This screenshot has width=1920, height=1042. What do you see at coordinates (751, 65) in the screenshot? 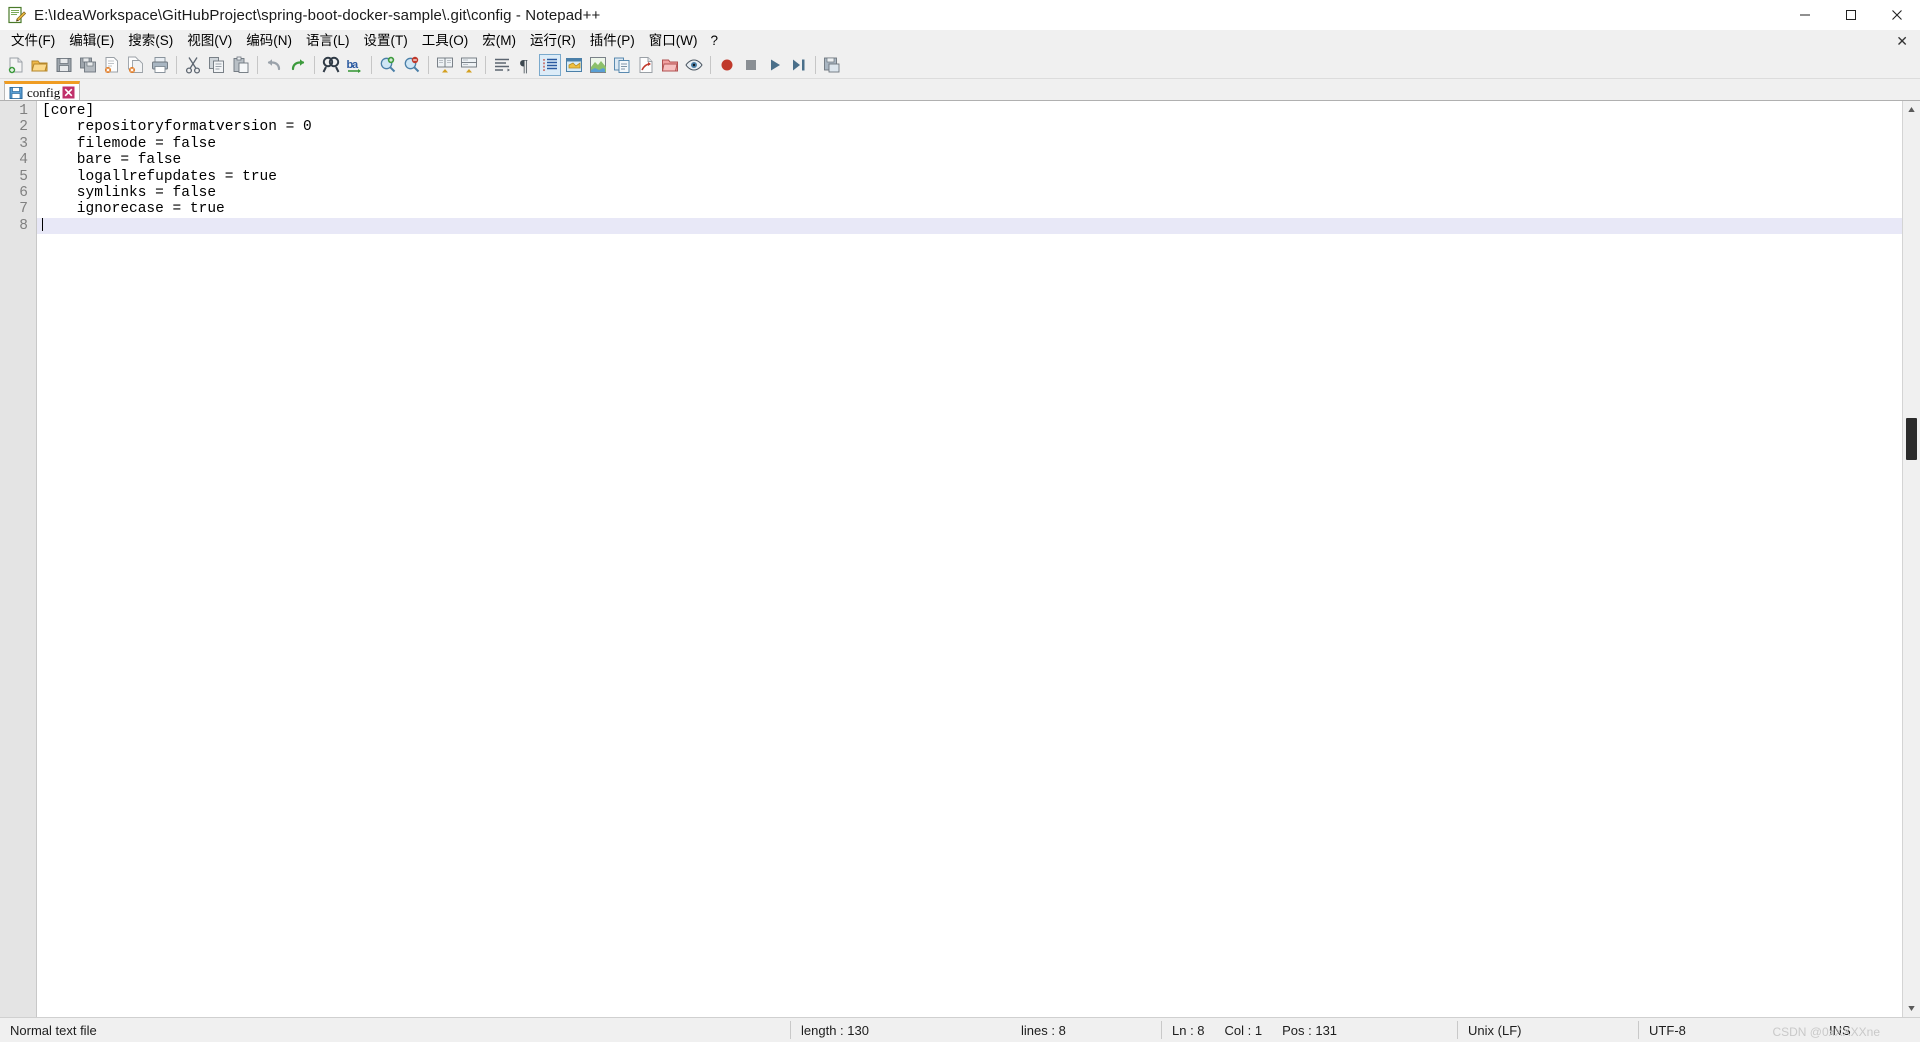
I see `stop-recording-icon` at bounding box center [751, 65].